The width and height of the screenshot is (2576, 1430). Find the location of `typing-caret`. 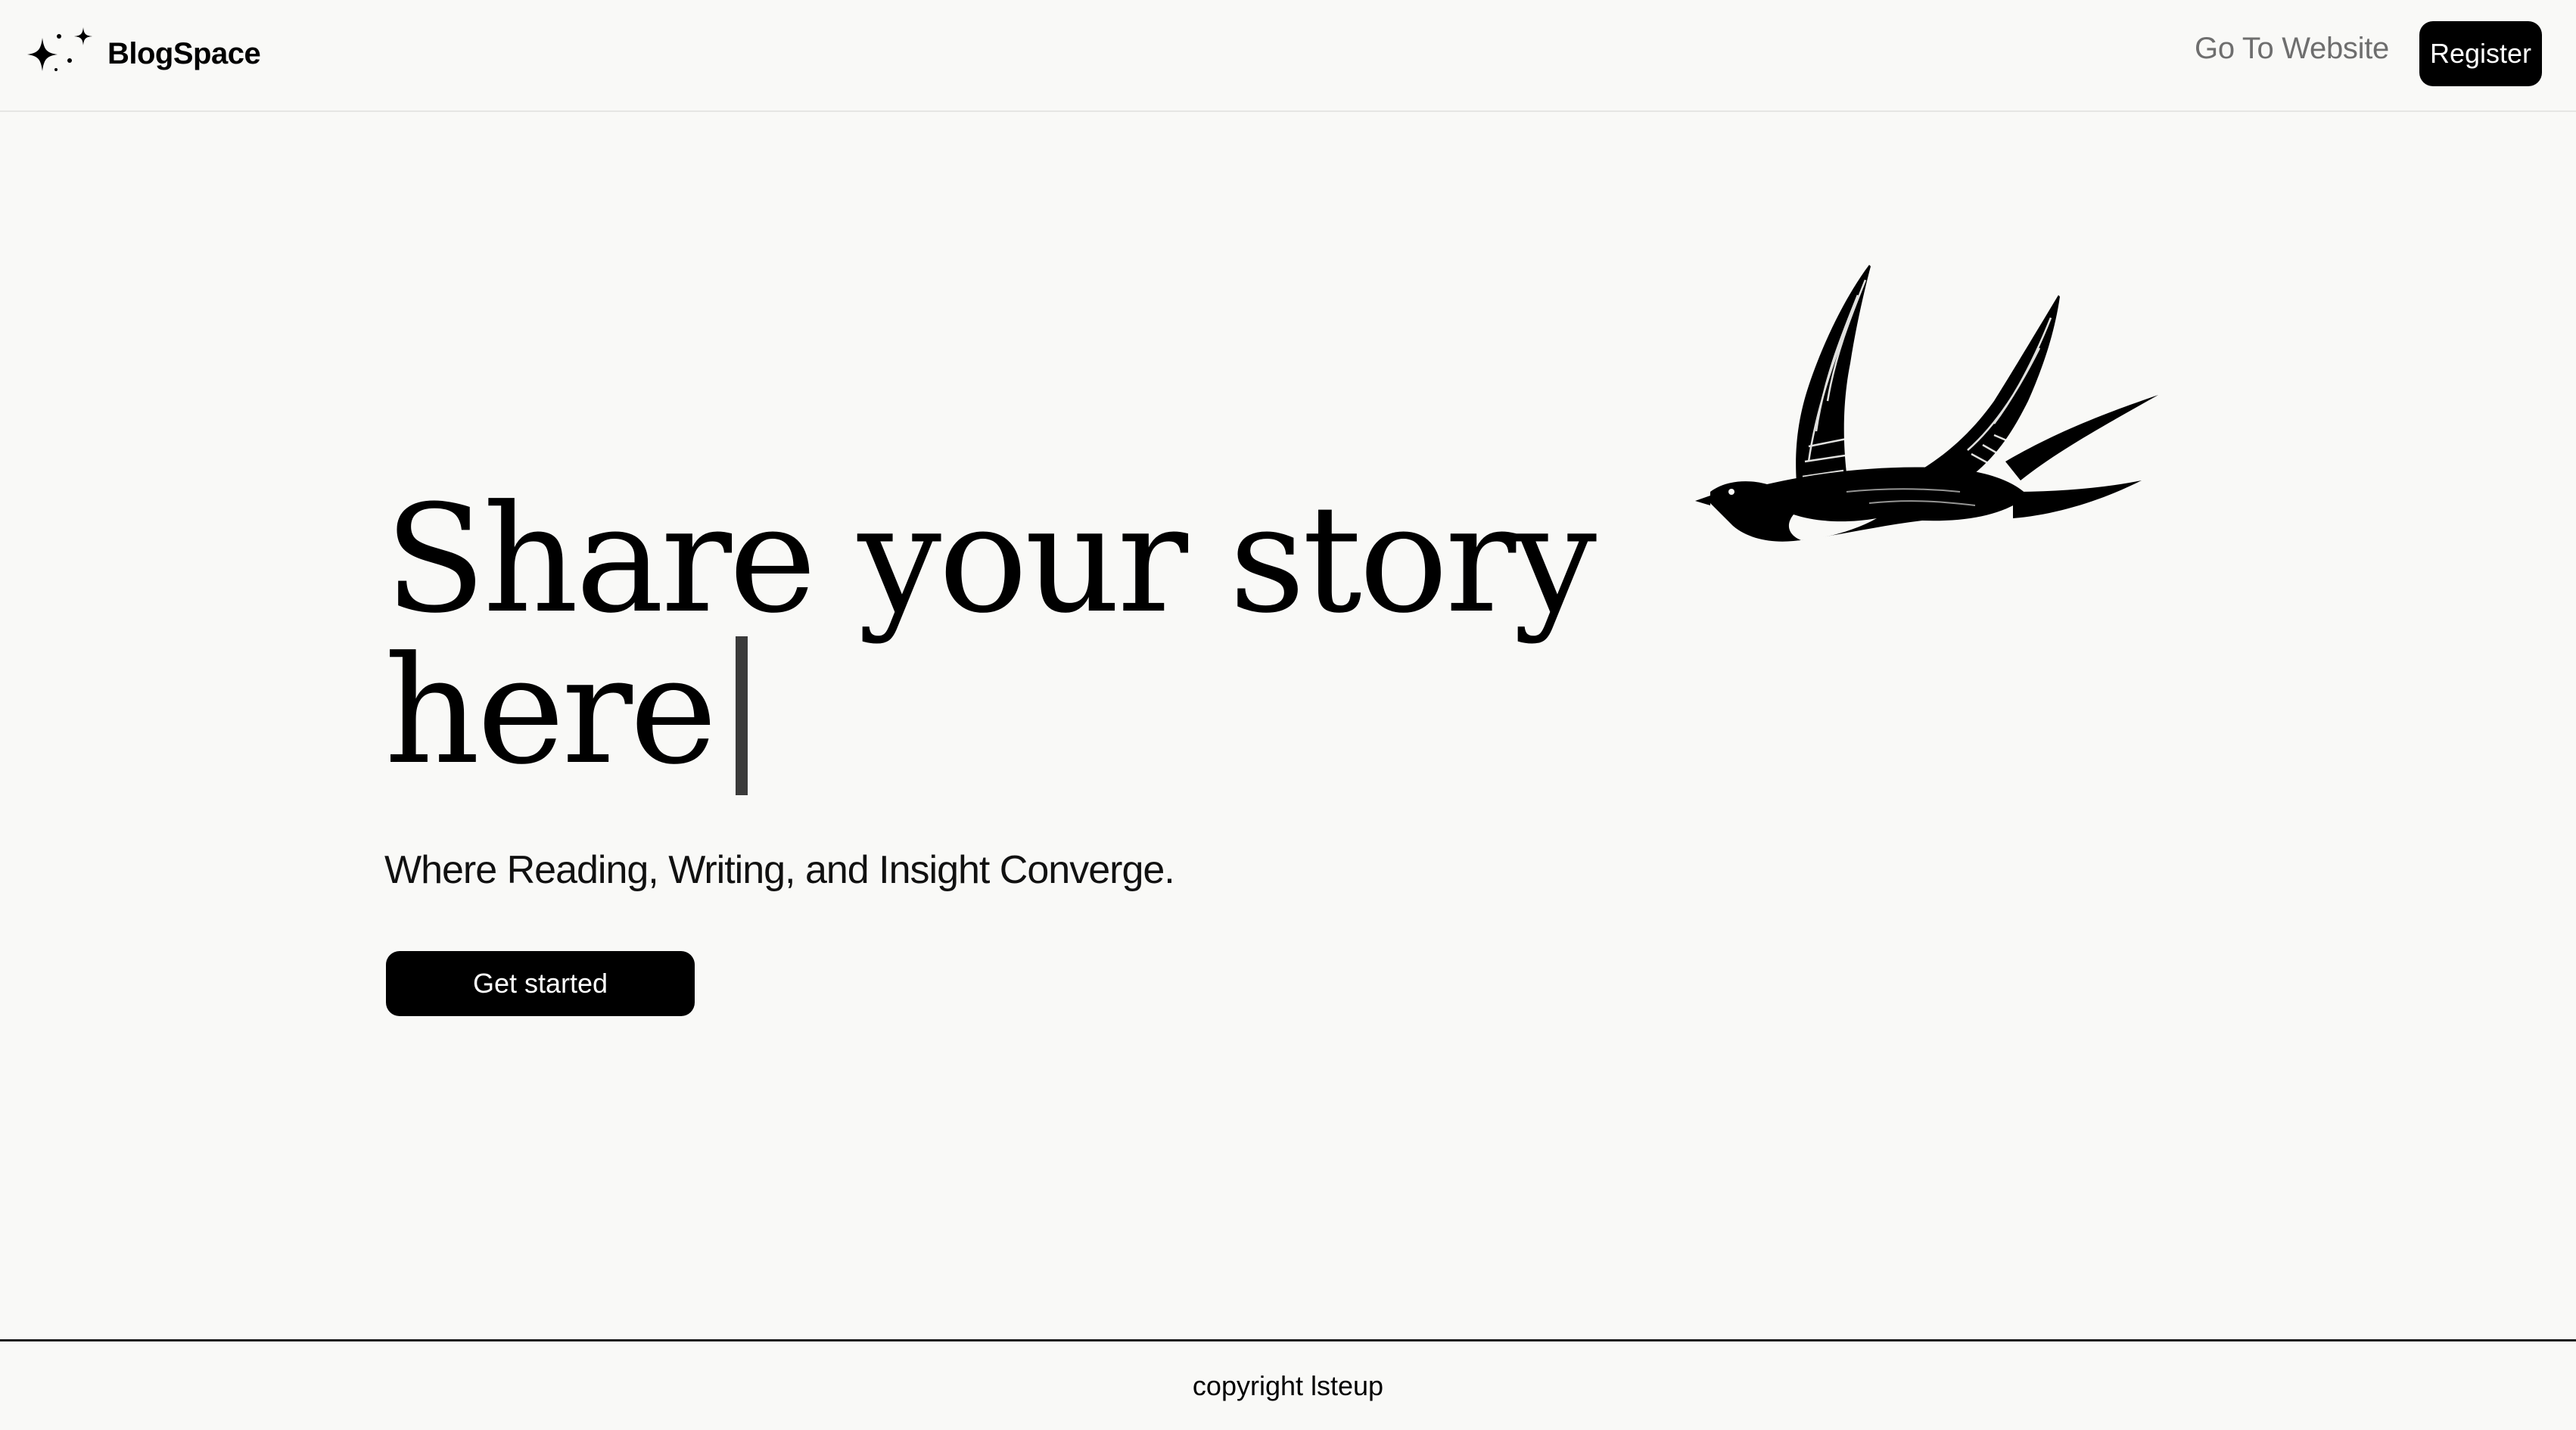

typing-caret is located at coordinates (741, 715).